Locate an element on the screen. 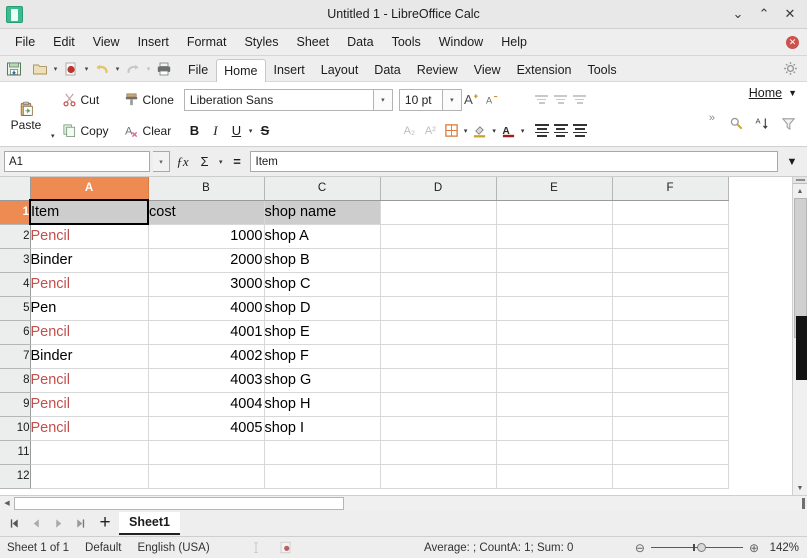 The image size is (807, 559). italic-button: I is located at coordinates (215, 130).